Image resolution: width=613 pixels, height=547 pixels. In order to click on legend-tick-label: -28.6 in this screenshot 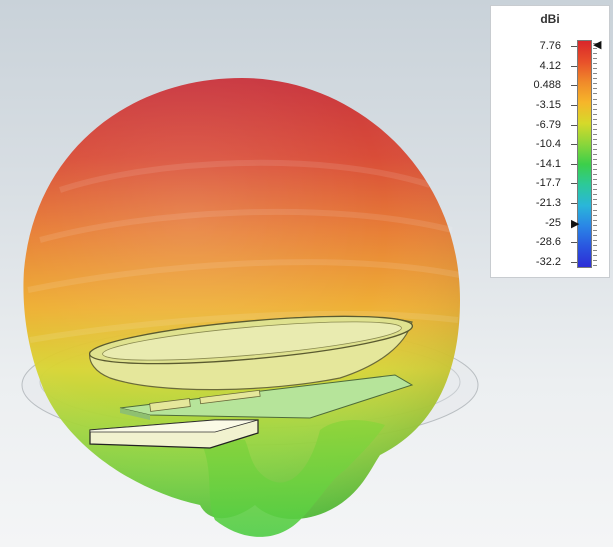, I will do `click(548, 242)`.